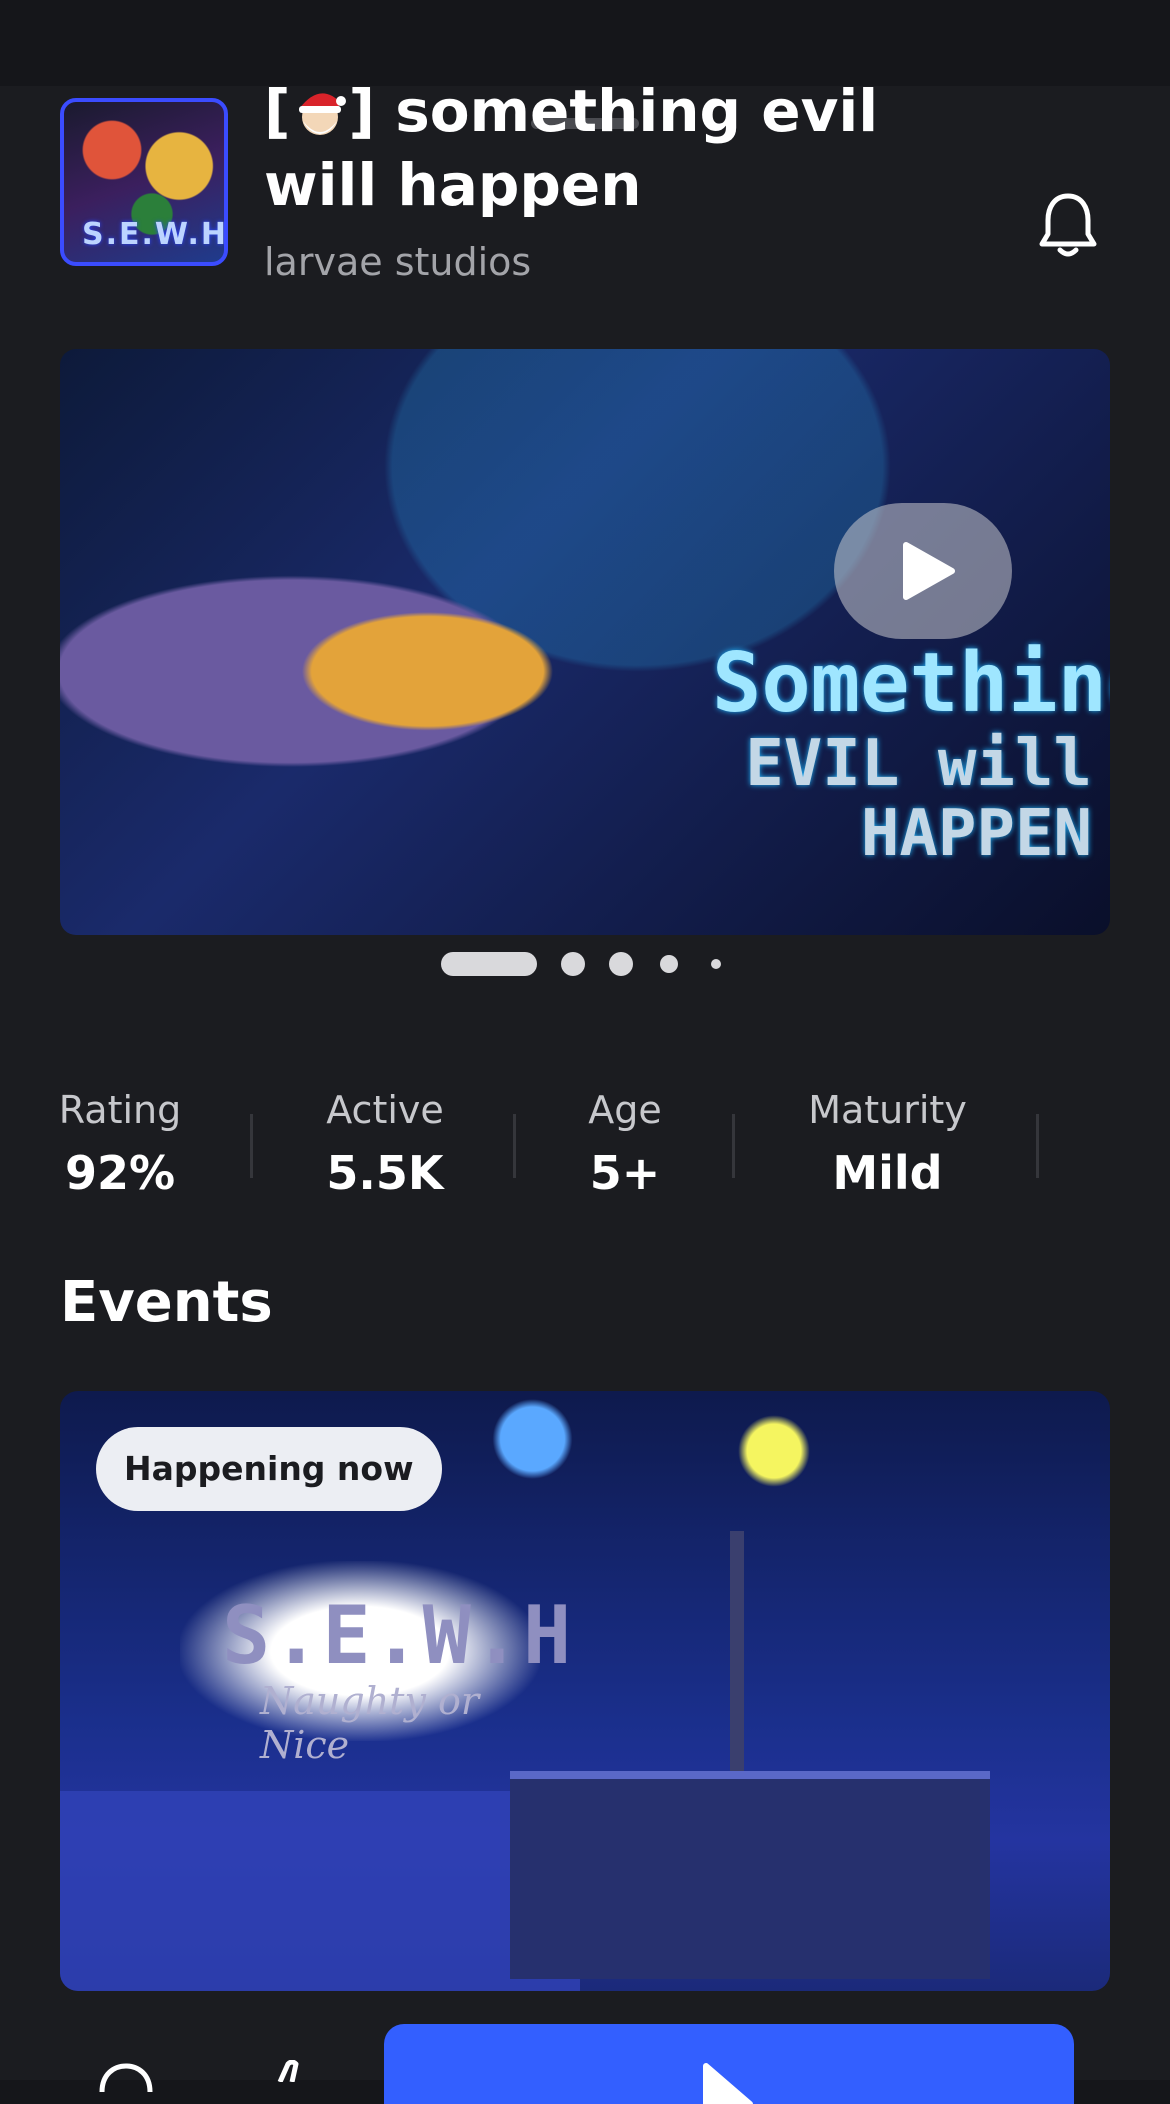  I want to click on developer-name: larvae studios, so click(397, 262).